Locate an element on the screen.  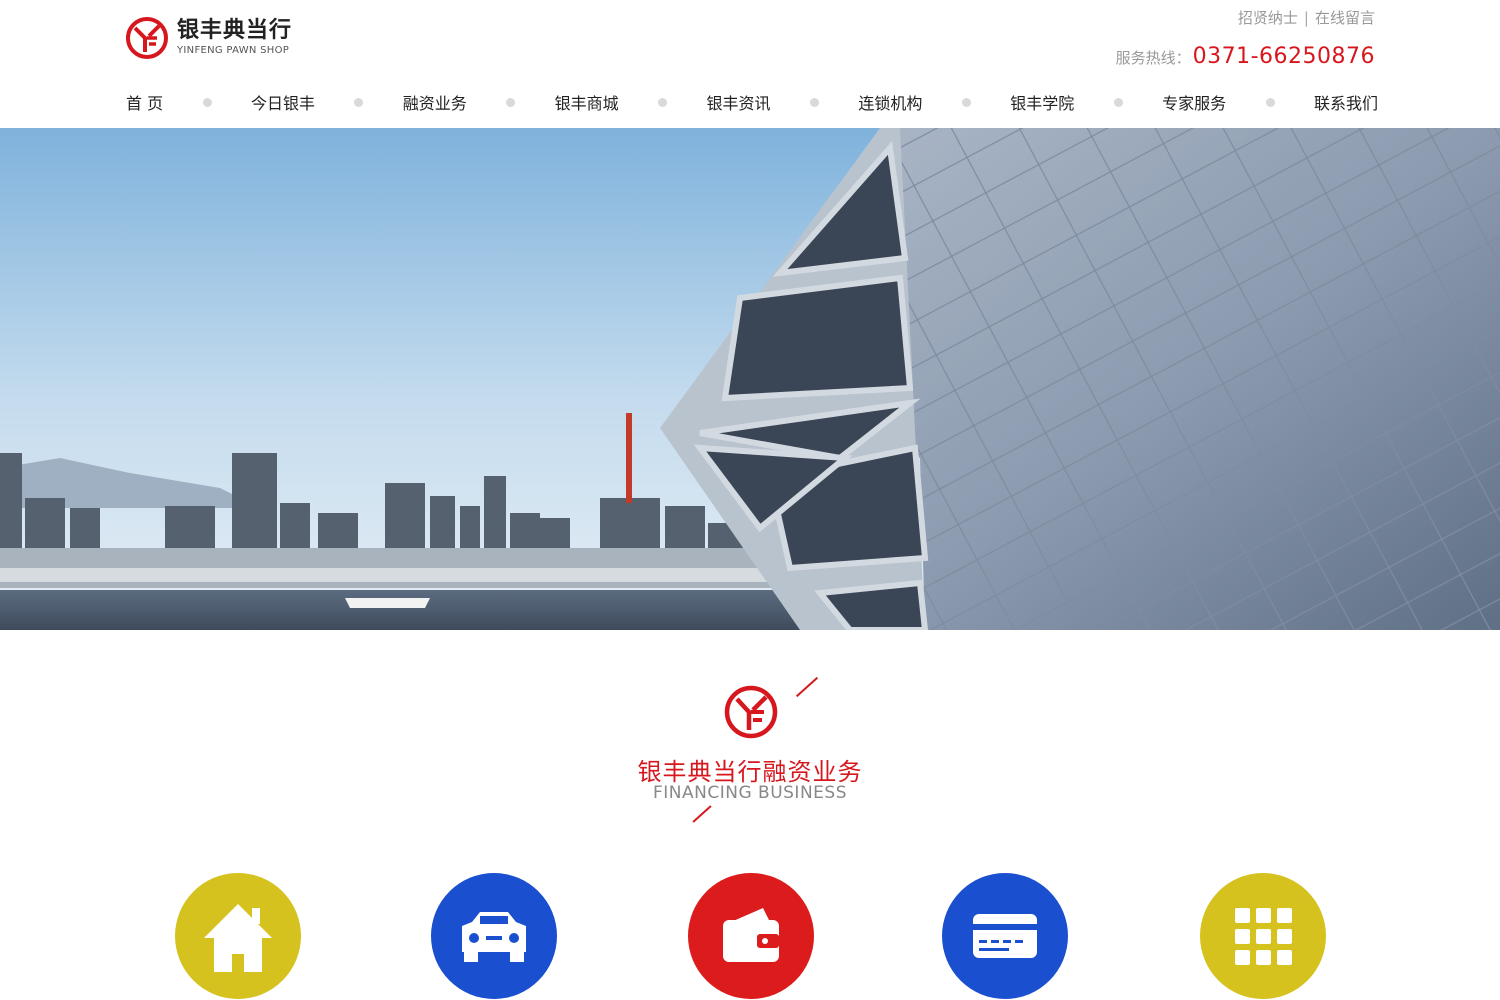
wallet-icon is located at coordinates (751, 935).